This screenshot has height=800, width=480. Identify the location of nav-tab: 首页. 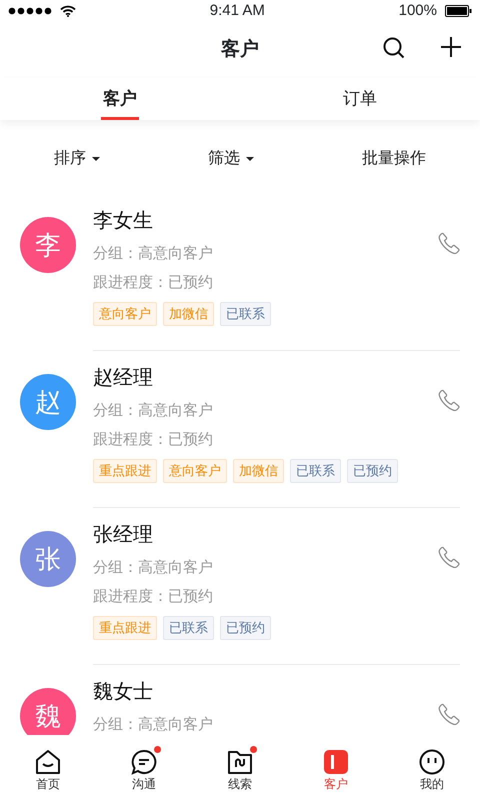
(48, 767).